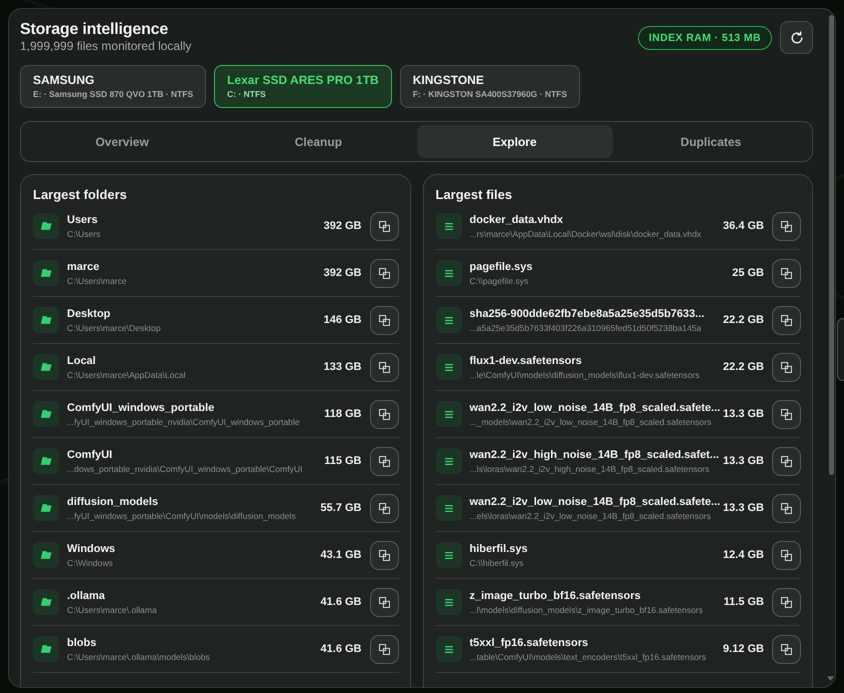  What do you see at coordinates (743, 367) in the screenshot?
I see `item-size: 22.2 GB` at bounding box center [743, 367].